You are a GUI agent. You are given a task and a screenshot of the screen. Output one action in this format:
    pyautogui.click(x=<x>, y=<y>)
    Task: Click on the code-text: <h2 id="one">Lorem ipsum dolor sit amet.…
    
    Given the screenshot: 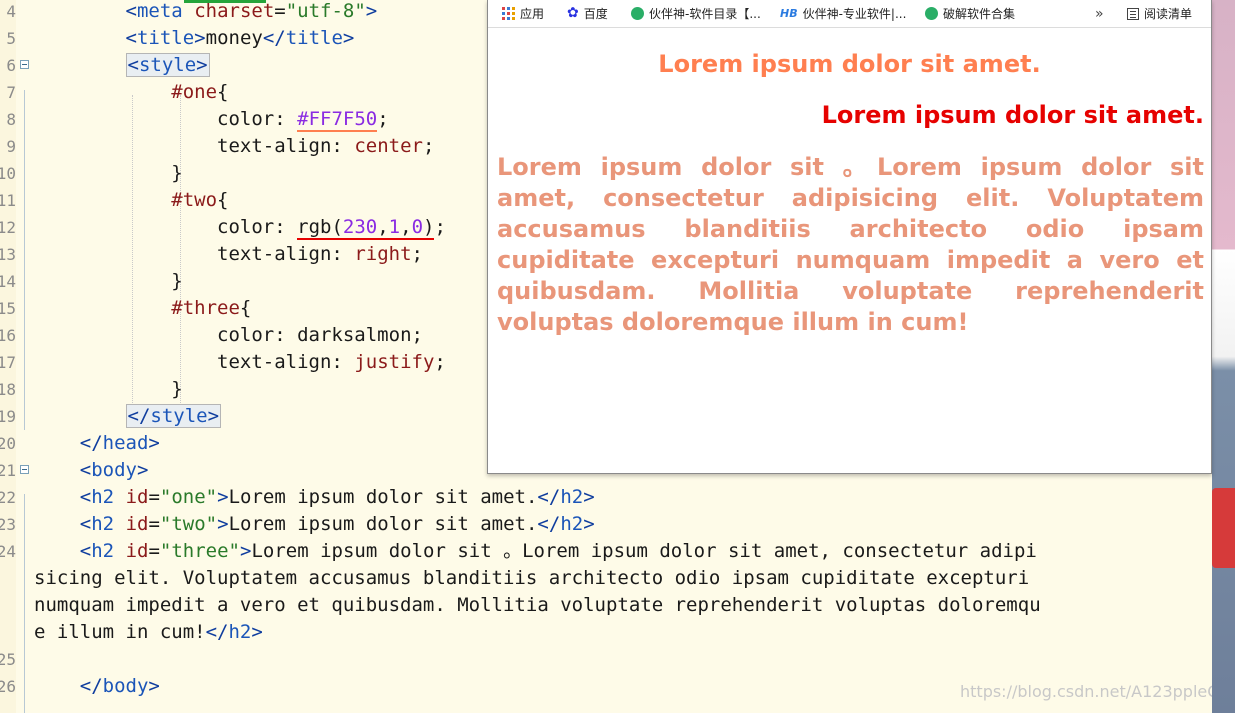 What is the action you would take?
    pyautogui.click(x=337, y=497)
    